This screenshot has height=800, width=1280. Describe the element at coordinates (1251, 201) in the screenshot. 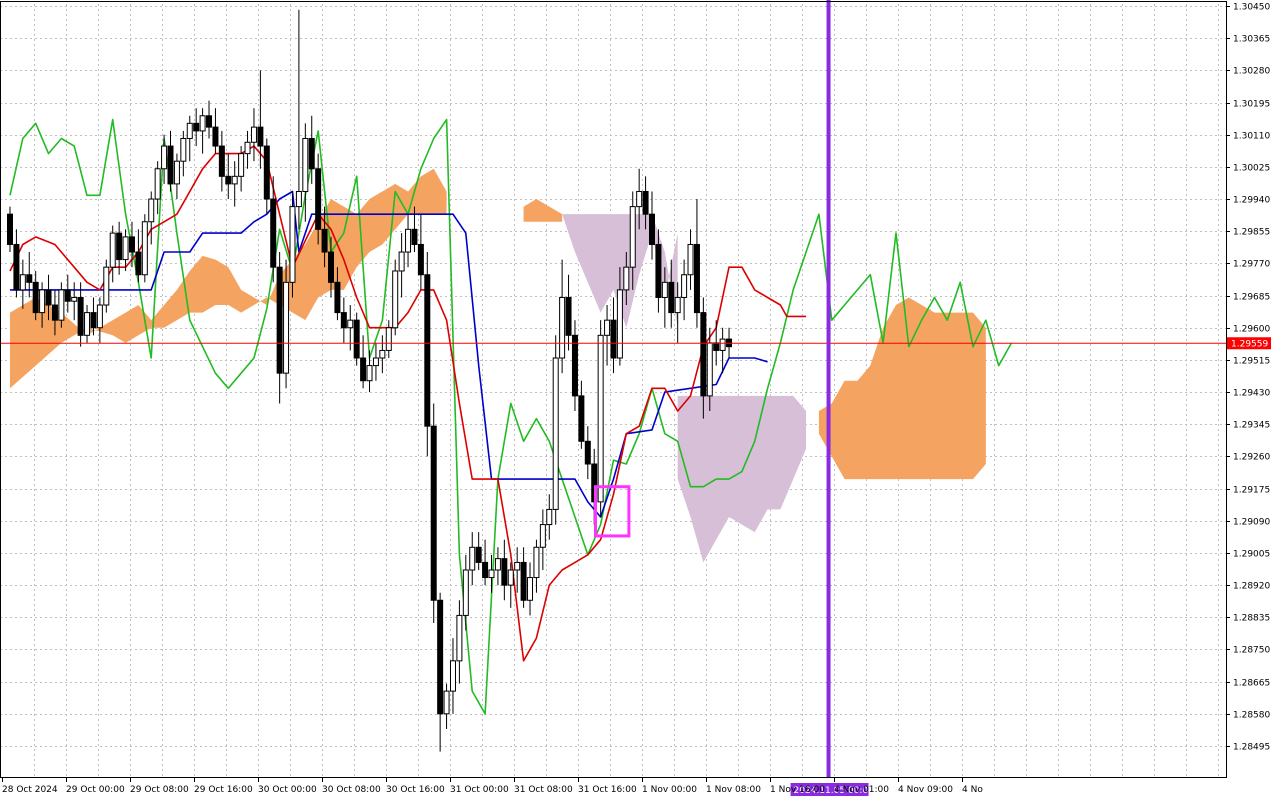

I see `y-tick-label: 1.29940` at that location.